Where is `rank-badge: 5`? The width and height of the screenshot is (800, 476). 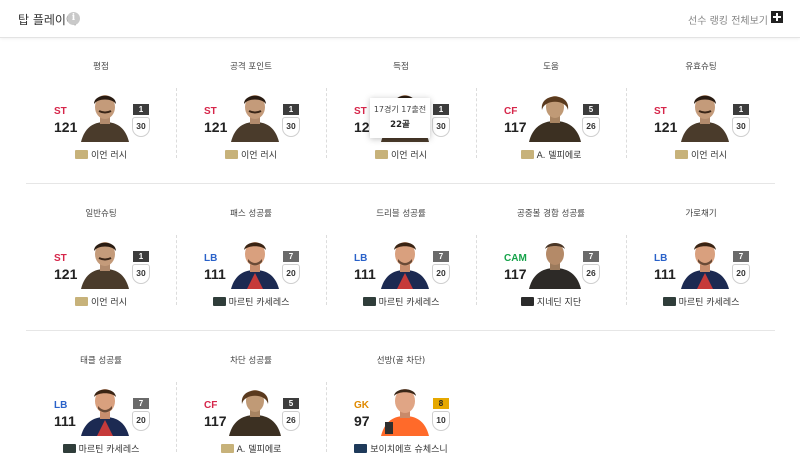 rank-badge: 5 is located at coordinates (291, 403).